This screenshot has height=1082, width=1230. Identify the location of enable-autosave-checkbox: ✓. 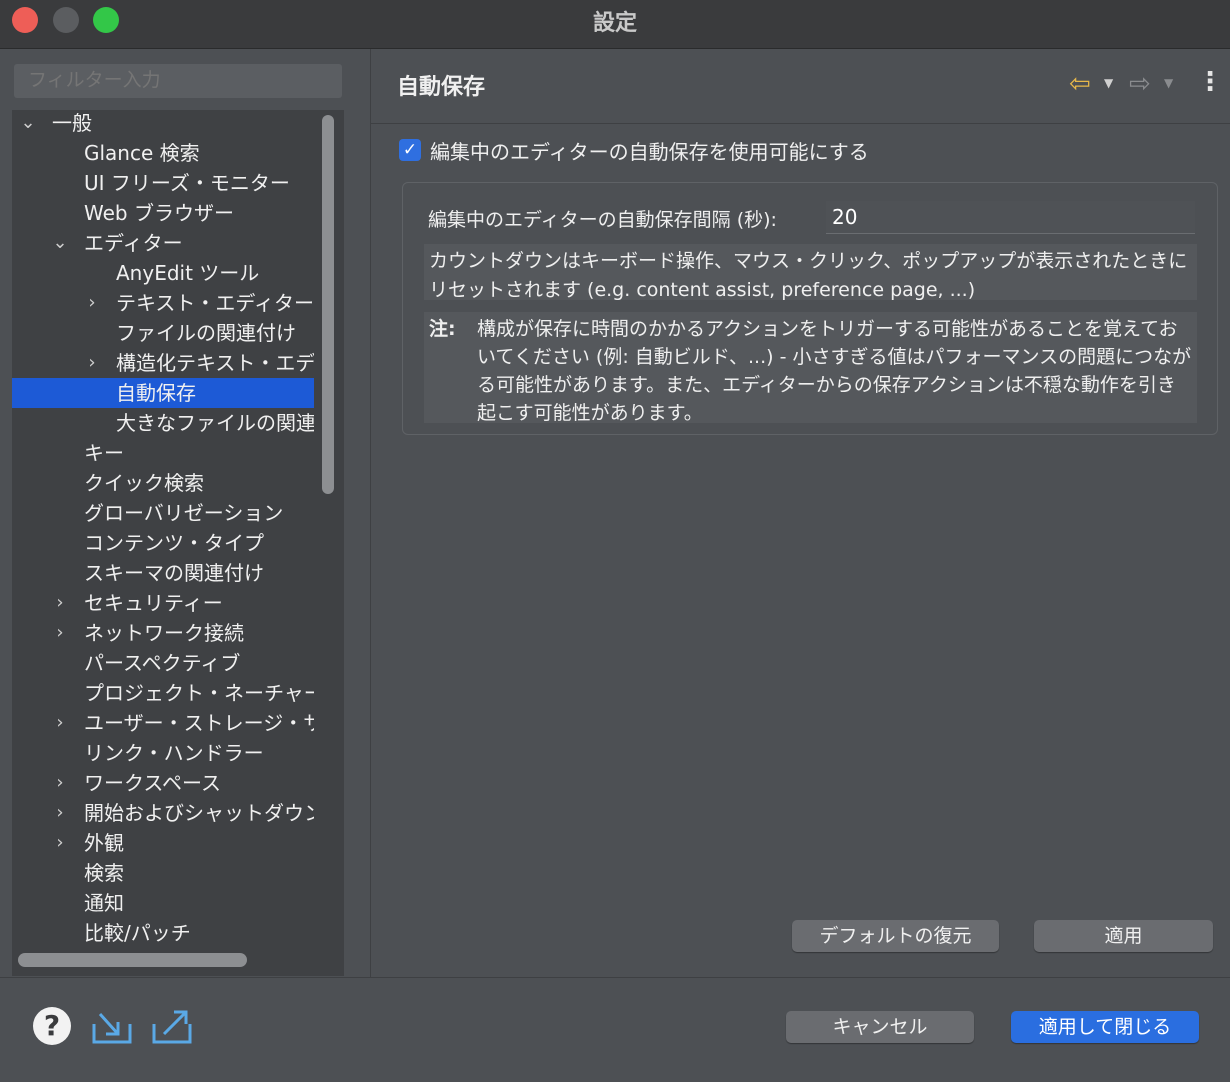
(410, 150).